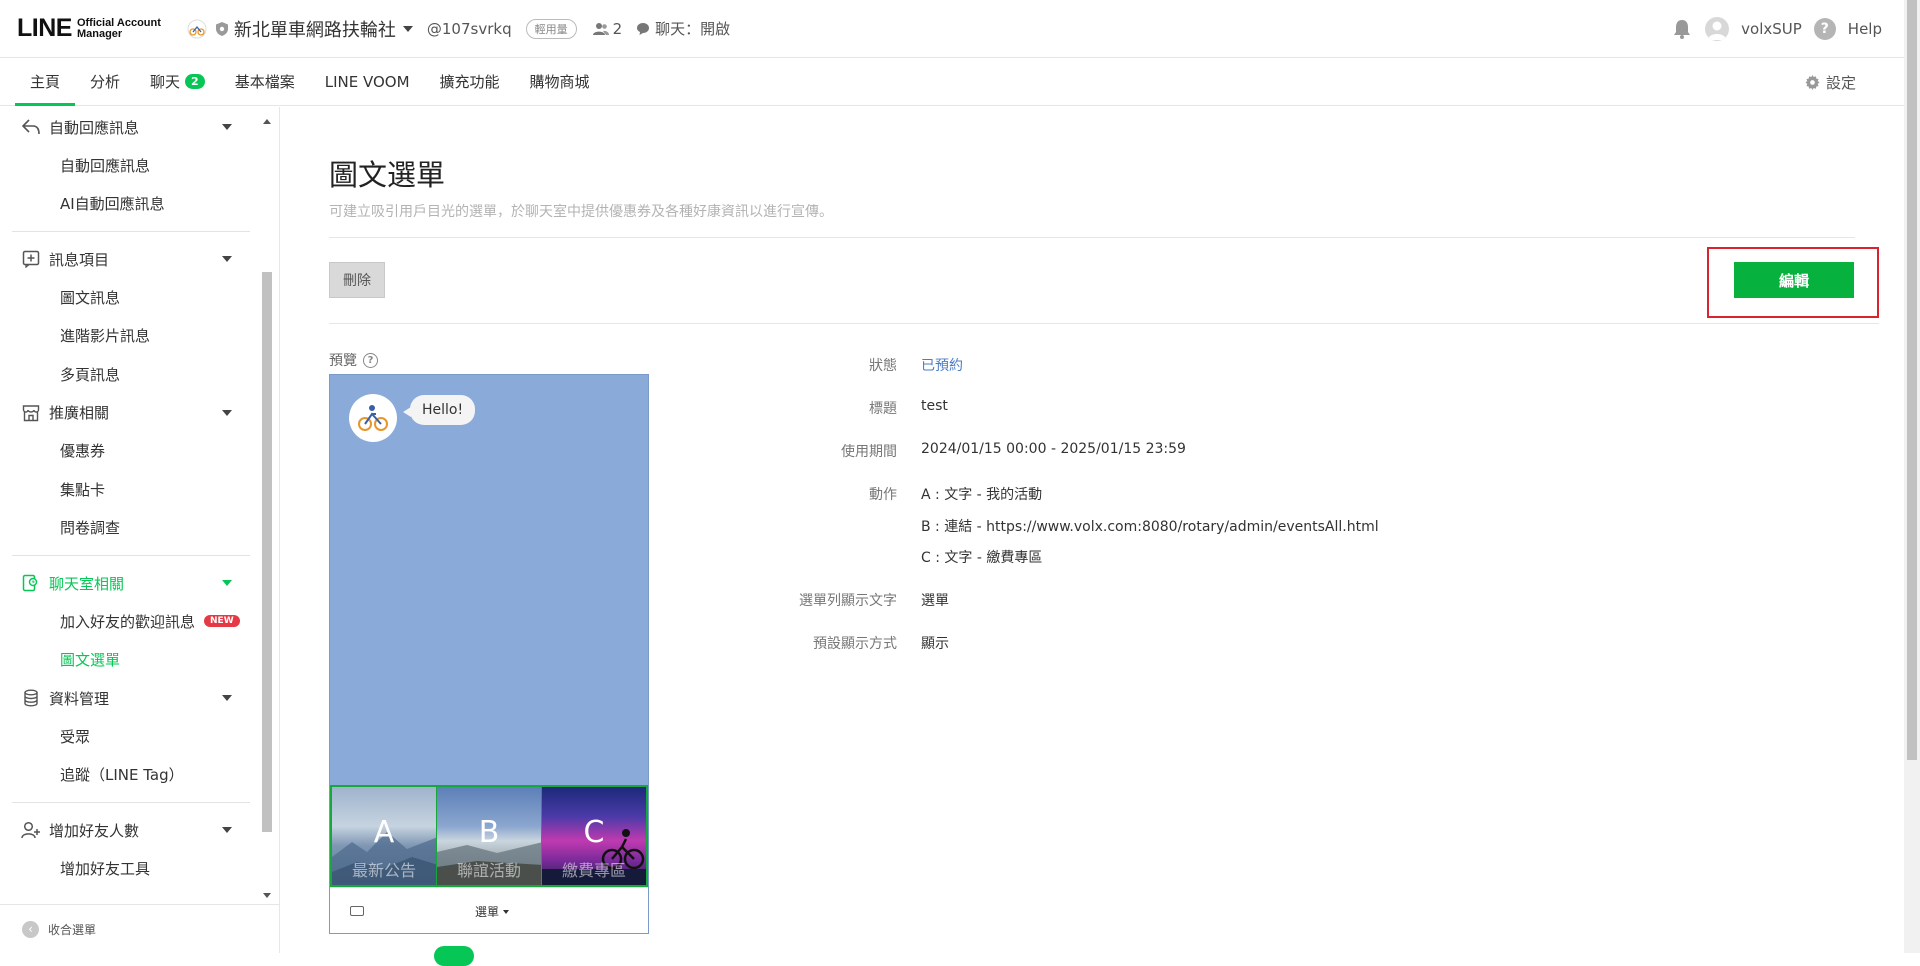 Image resolution: width=1920 pixels, height=966 pixels. Describe the element at coordinates (492, 911) in the screenshot. I see `menu-toggle-button: 選單` at that location.